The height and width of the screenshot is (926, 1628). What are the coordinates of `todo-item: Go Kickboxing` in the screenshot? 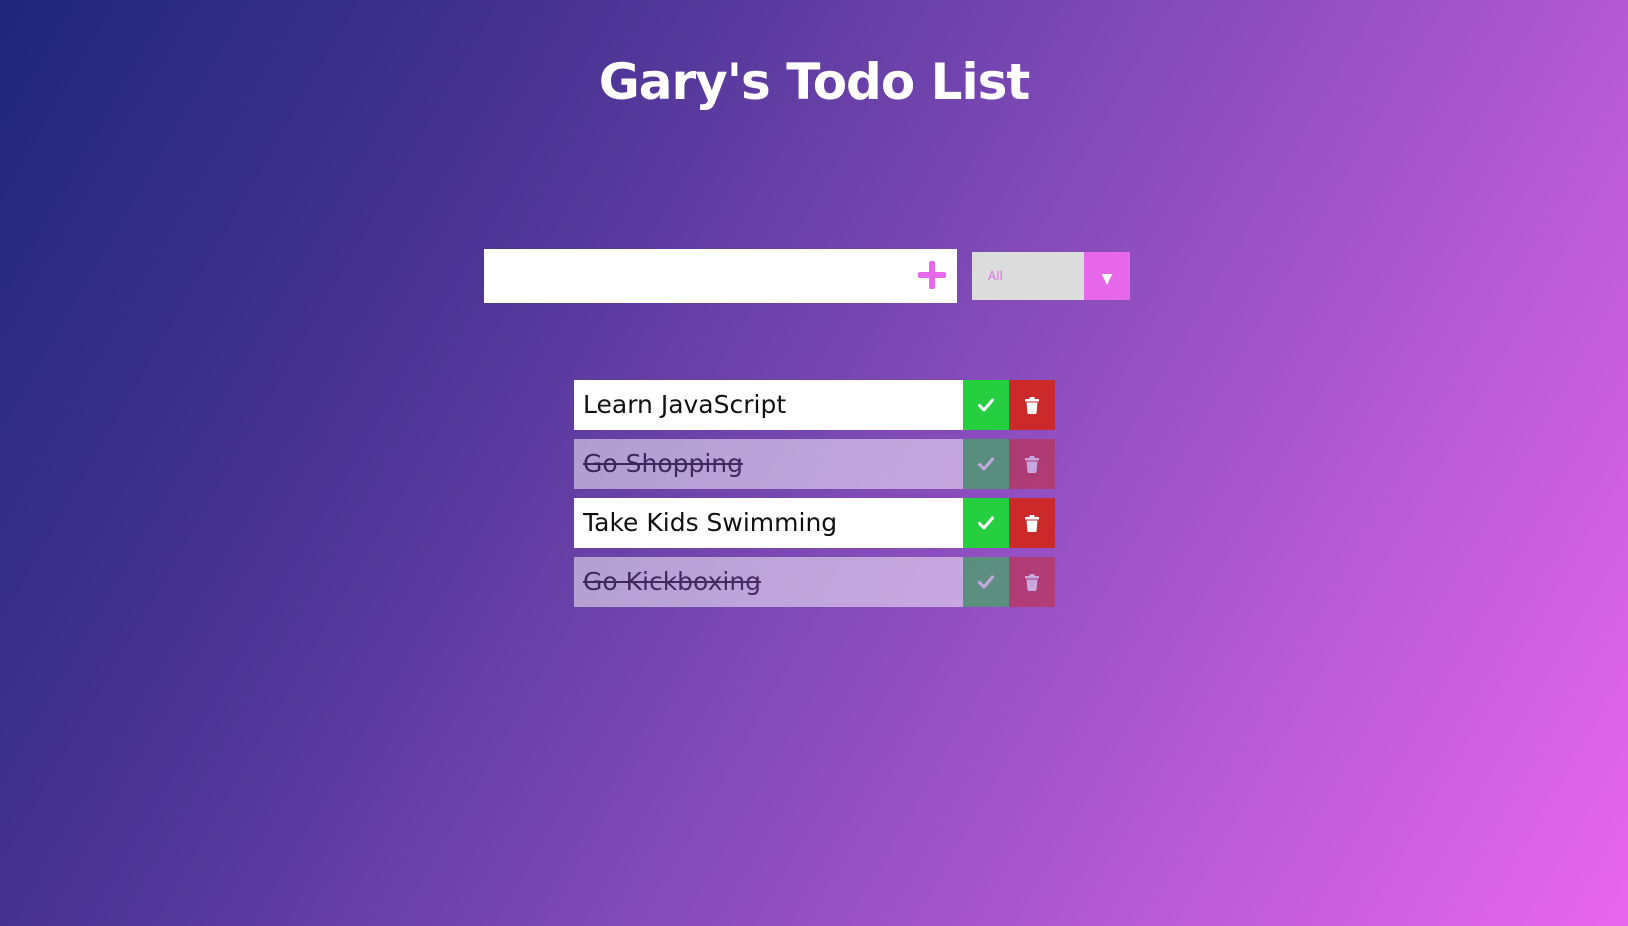 It's located at (815, 582).